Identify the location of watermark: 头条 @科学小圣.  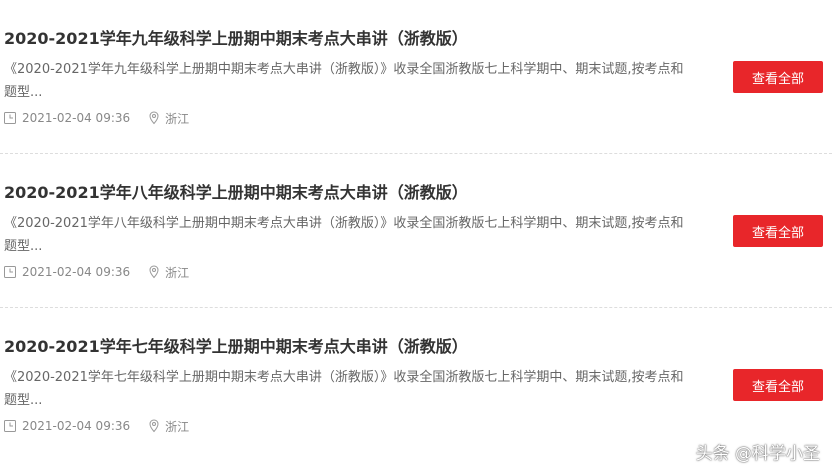
(757, 454).